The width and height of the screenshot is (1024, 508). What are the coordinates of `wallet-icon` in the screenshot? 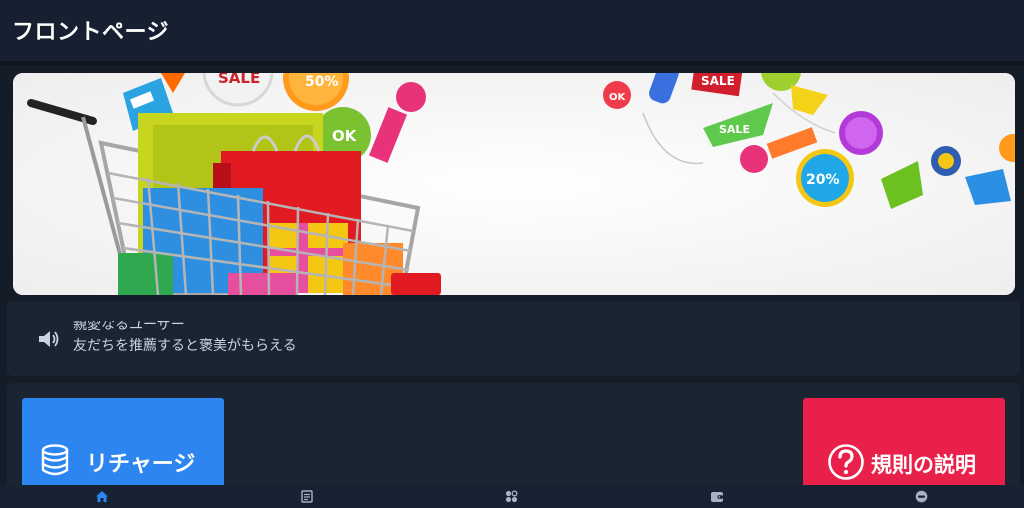 It's located at (716, 496).